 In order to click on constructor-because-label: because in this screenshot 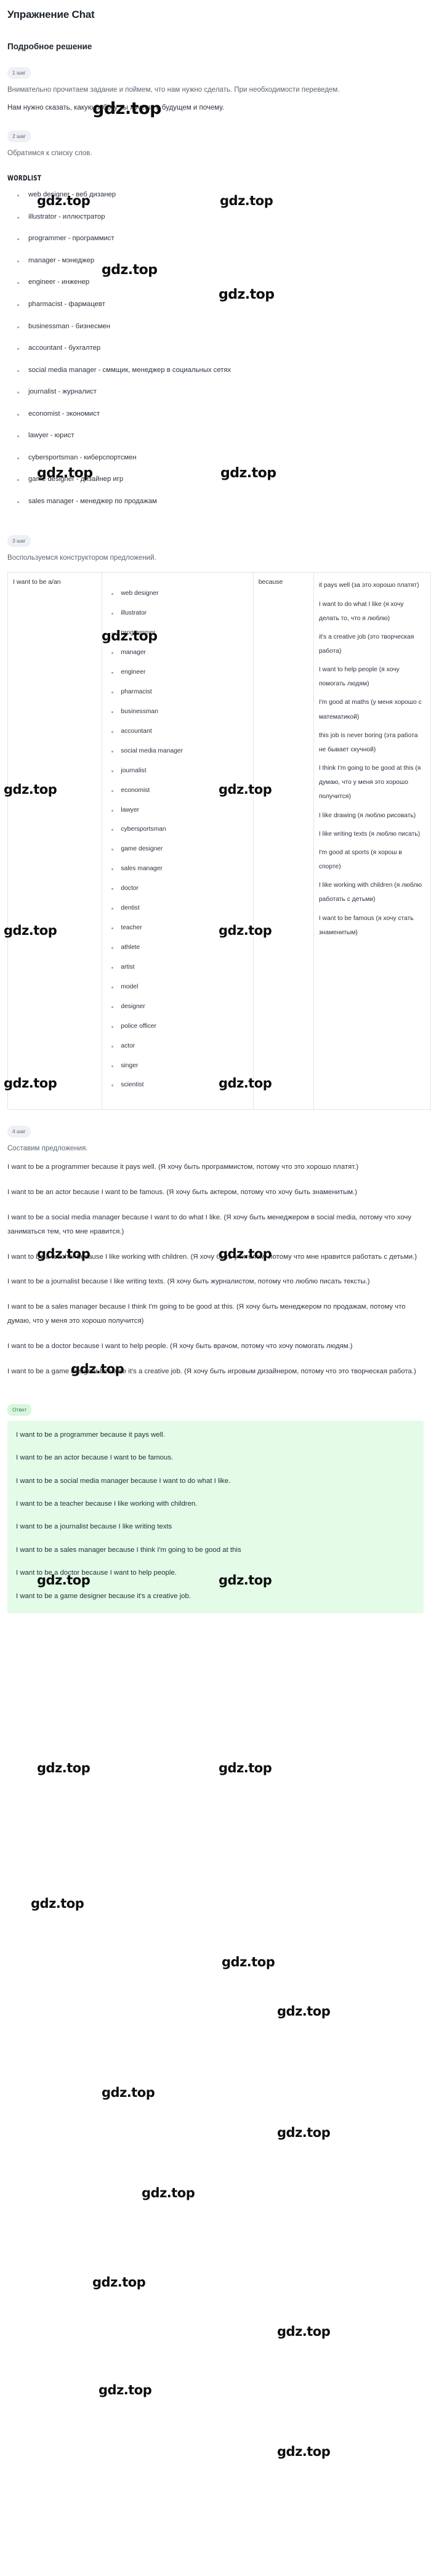, I will do `click(271, 582)`.